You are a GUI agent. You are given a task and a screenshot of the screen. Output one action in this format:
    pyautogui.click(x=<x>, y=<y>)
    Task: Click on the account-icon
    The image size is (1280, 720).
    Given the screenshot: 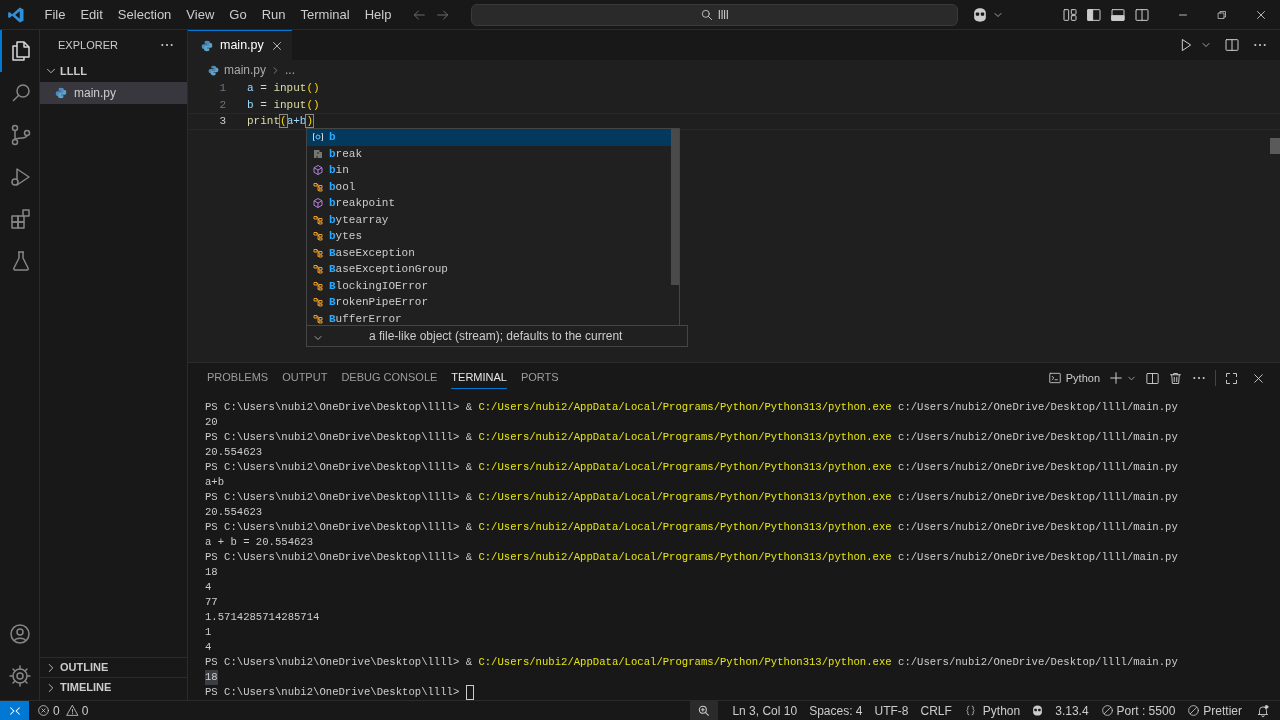 What is the action you would take?
    pyautogui.click(x=19, y=634)
    